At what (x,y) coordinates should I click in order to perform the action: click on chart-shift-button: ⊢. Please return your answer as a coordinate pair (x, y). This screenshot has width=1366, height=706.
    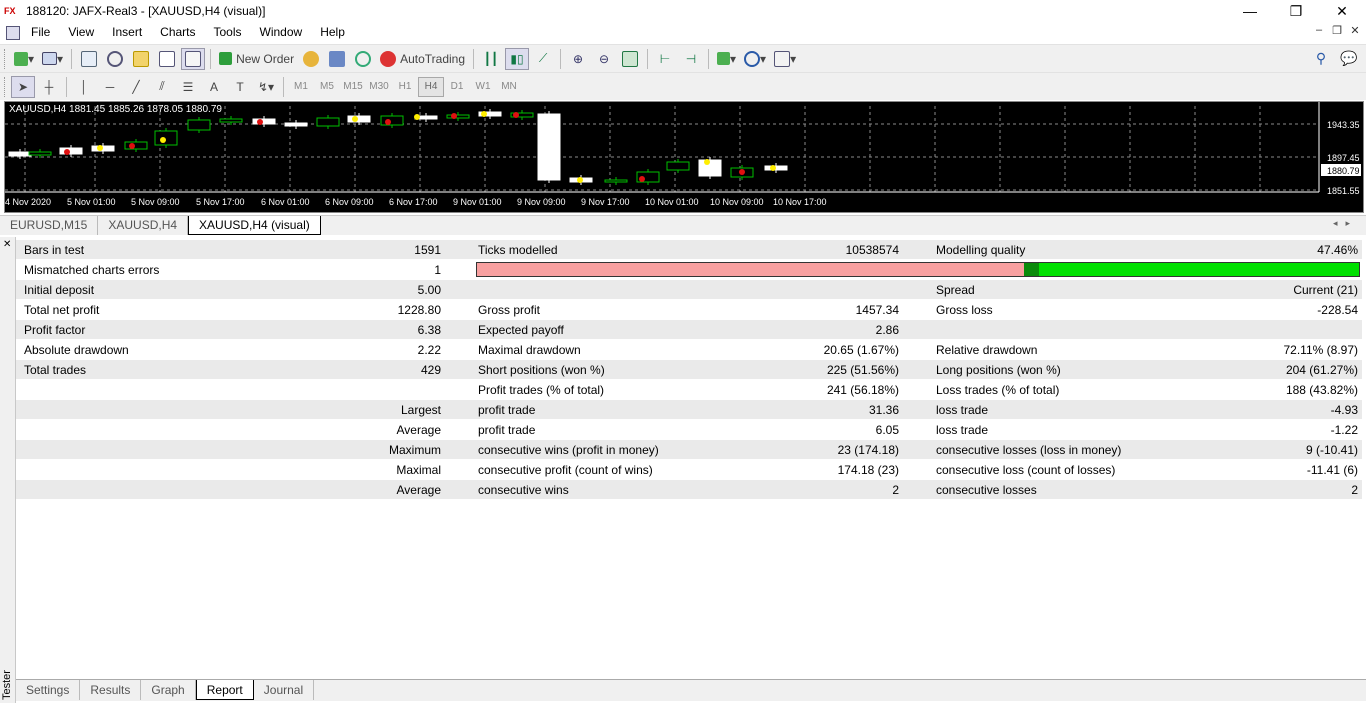
    Looking at the image, I should click on (665, 59).